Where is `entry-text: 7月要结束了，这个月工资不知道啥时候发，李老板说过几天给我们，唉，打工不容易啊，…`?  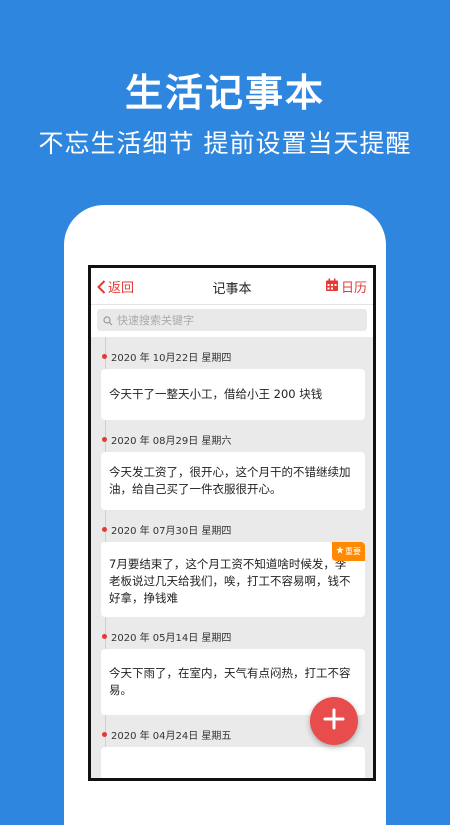 entry-text: 7月要结束了，这个月工资不知道啥时候发，李老板说过几天给我们，唉，打工不容易啊，… is located at coordinates (230, 581).